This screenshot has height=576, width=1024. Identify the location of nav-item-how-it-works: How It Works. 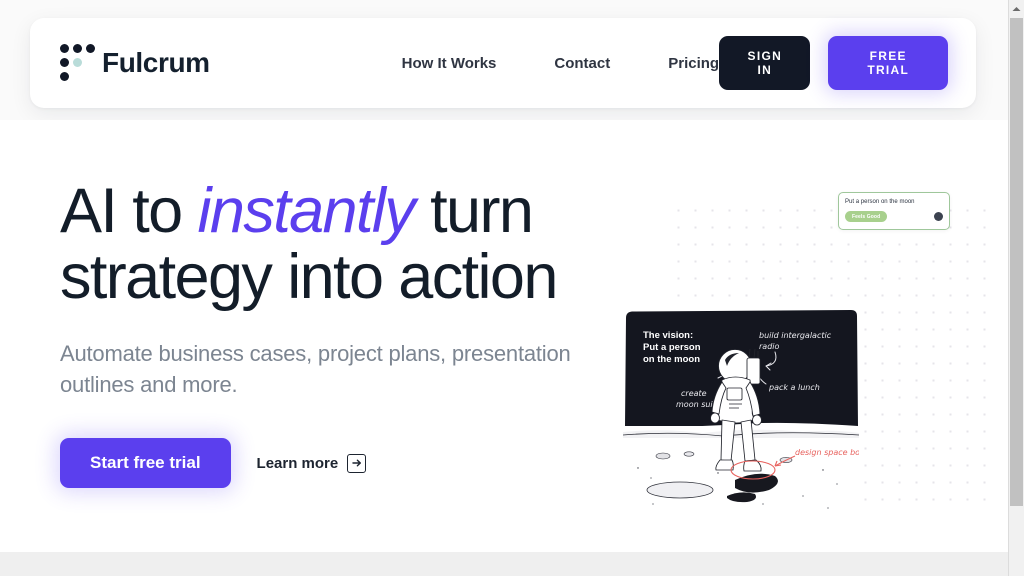
(449, 63).